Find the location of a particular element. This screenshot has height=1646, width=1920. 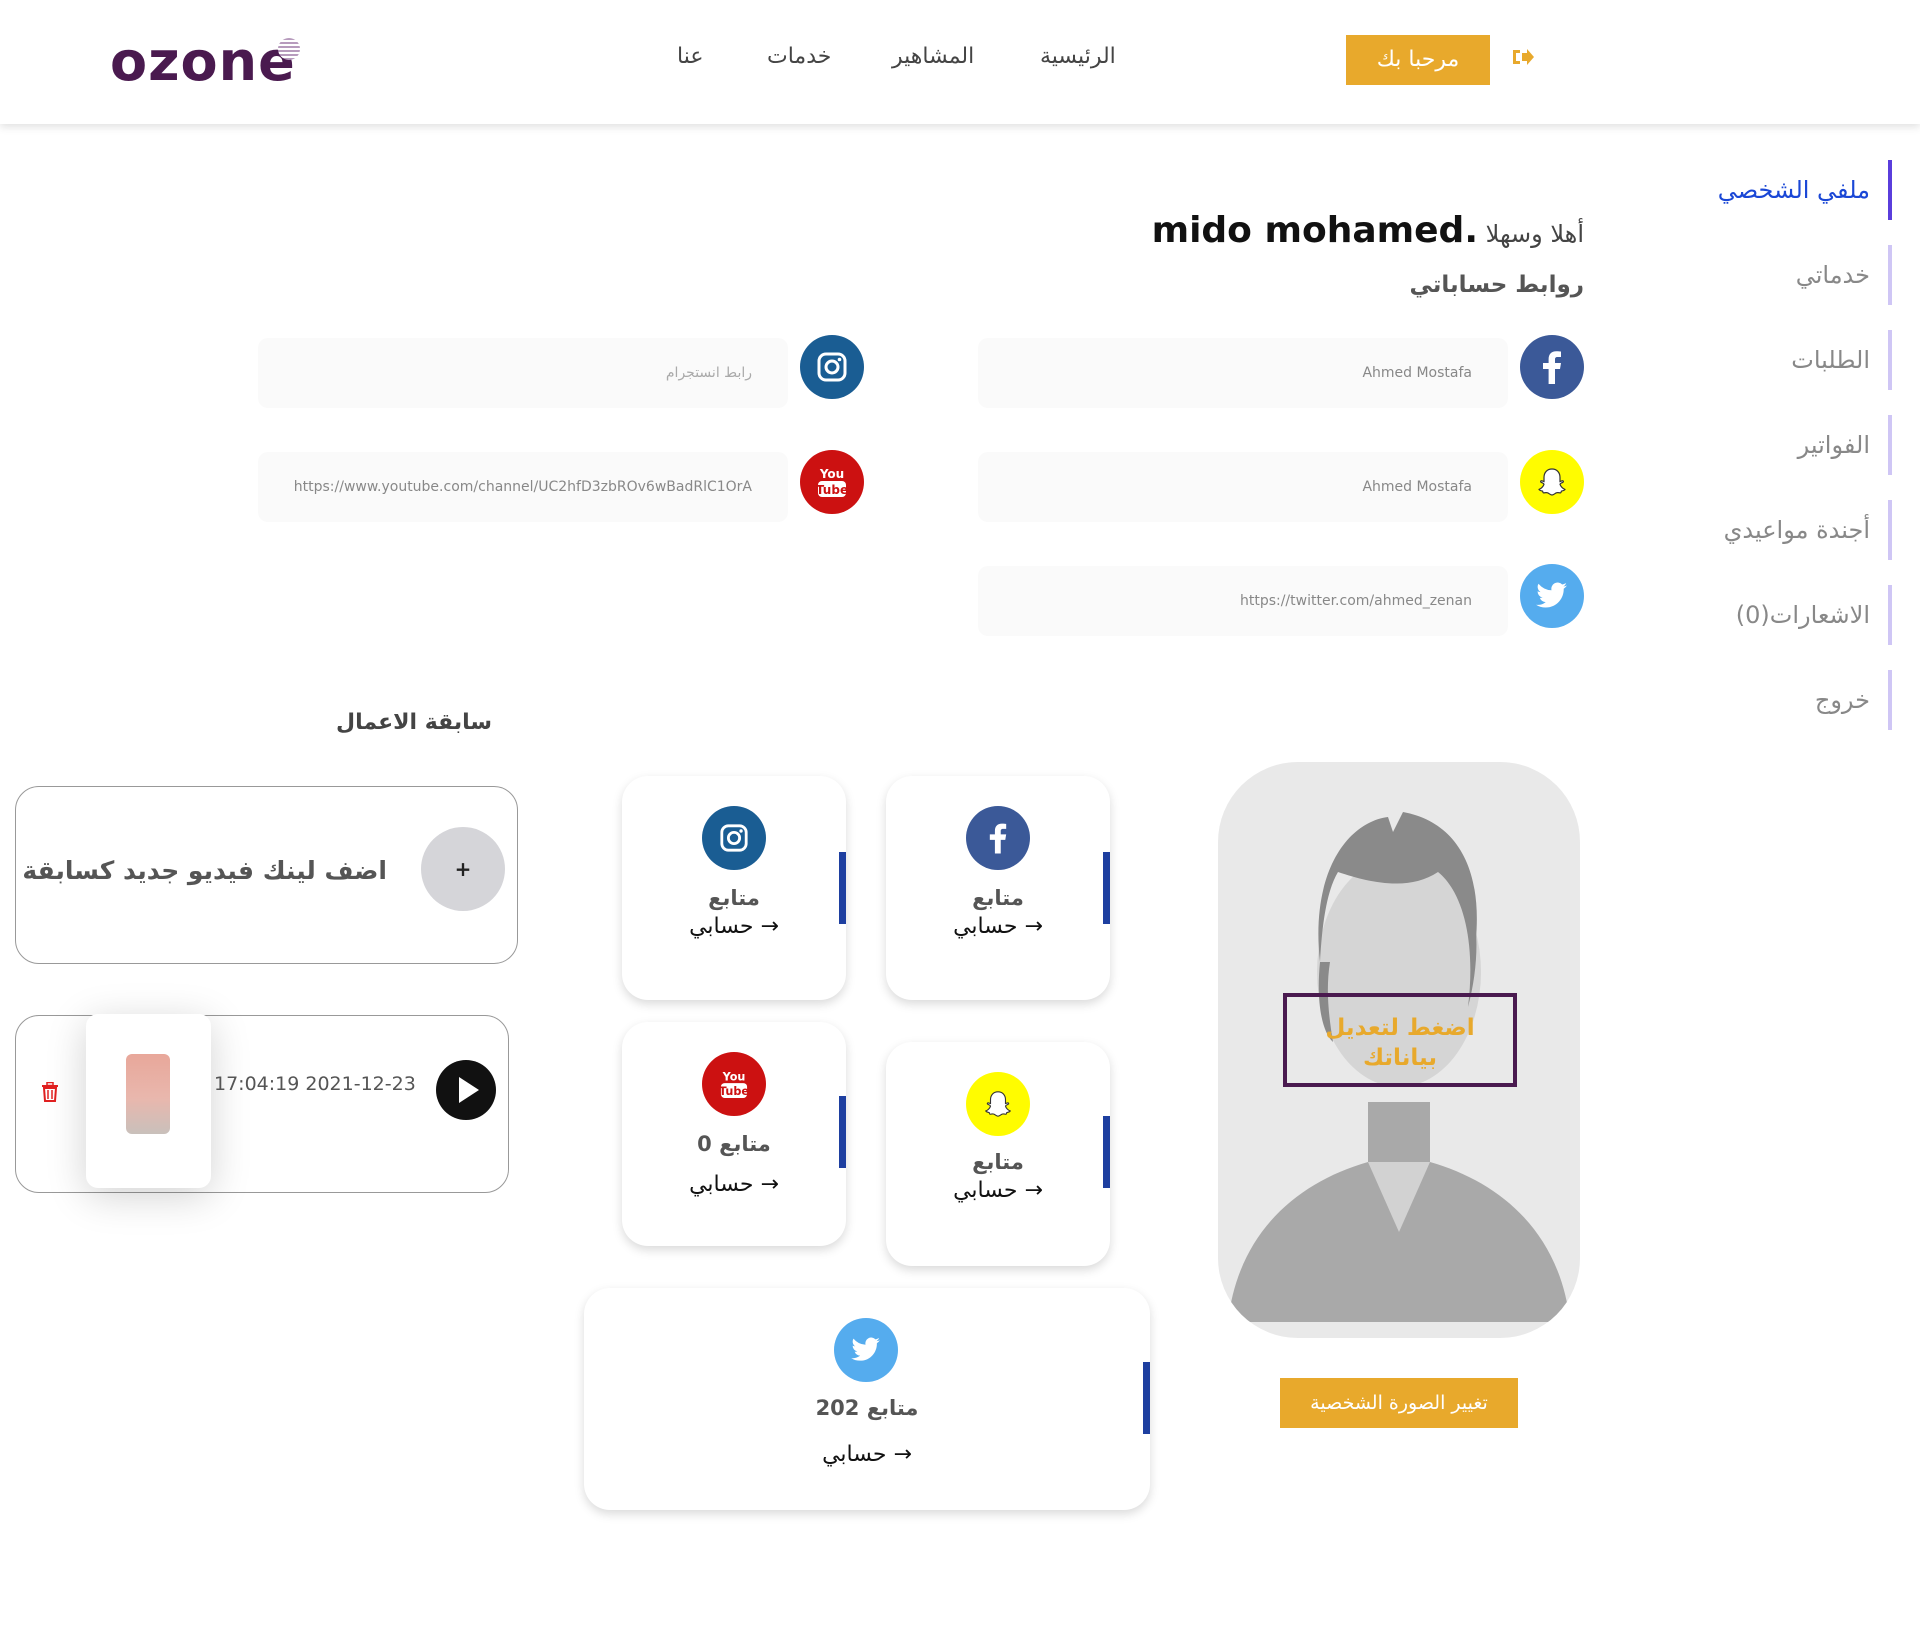

nav-celebrities: المشاهير is located at coordinates (933, 56).